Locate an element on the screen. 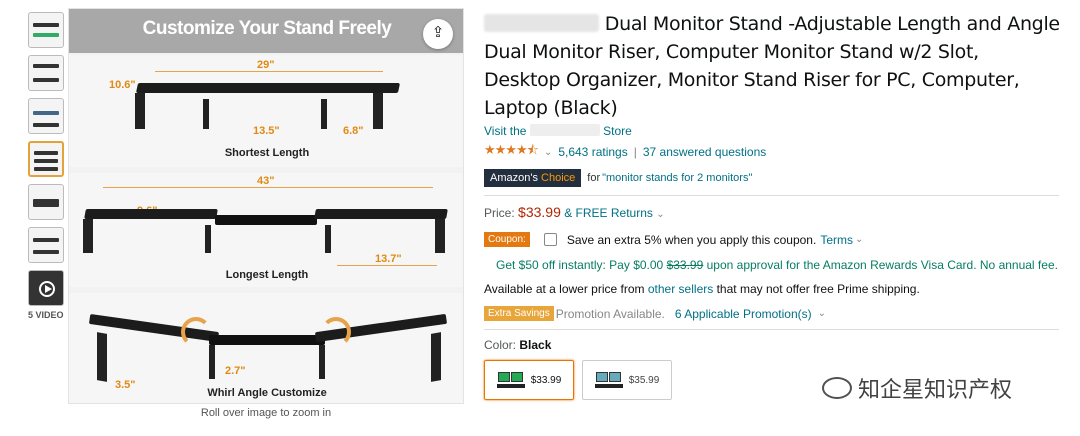 Image resolution: width=1080 pixels, height=436 pixels. ratings-link: 5,643 ratings is located at coordinates (592, 152).